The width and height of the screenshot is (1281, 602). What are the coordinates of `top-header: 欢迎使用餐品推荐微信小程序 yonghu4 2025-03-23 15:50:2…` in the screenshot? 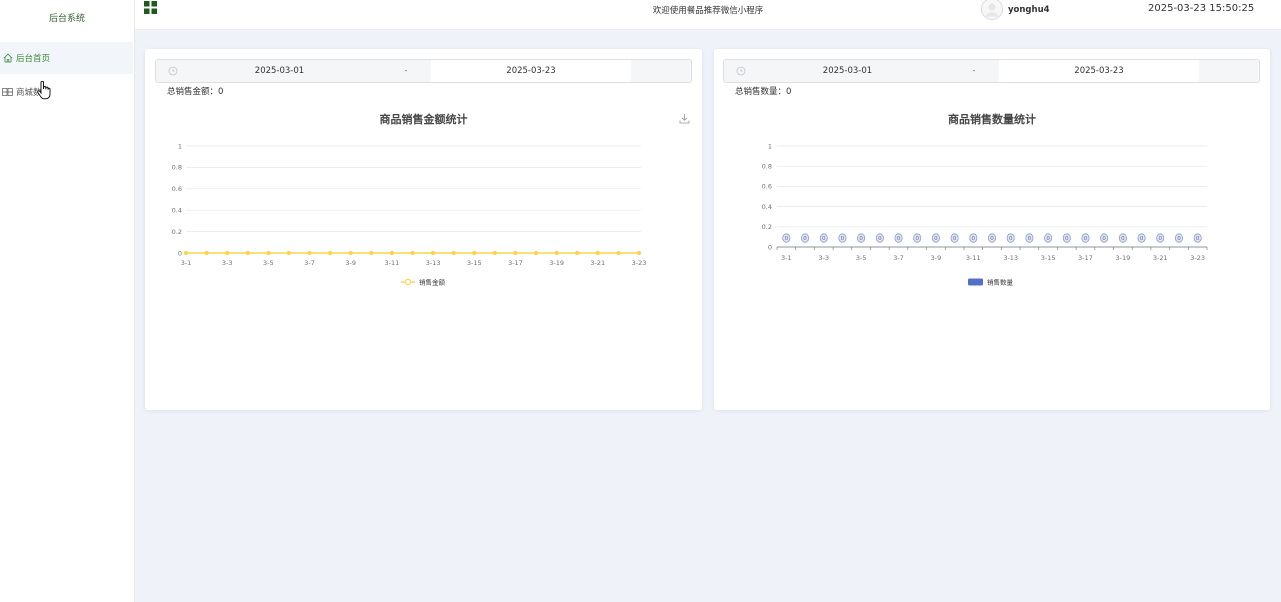 It's located at (708, 15).